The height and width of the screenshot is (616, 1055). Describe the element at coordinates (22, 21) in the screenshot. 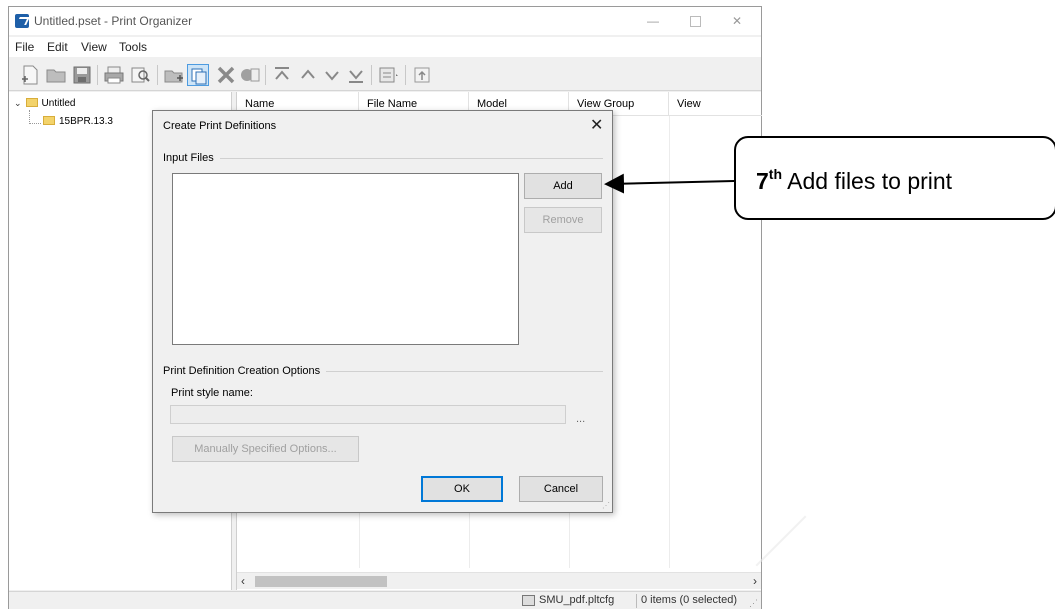

I see `app-logo-icon` at that location.